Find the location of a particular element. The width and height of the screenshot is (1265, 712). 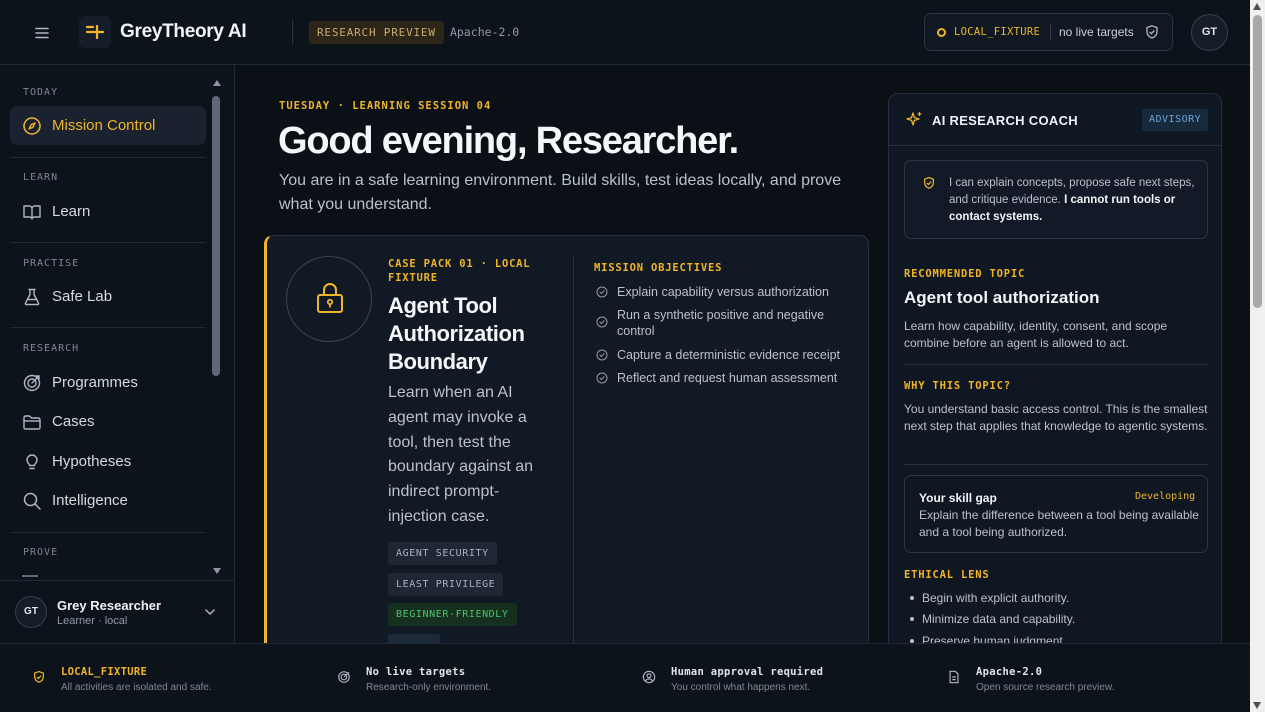

menu-icon is located at coordinates (42, 33).